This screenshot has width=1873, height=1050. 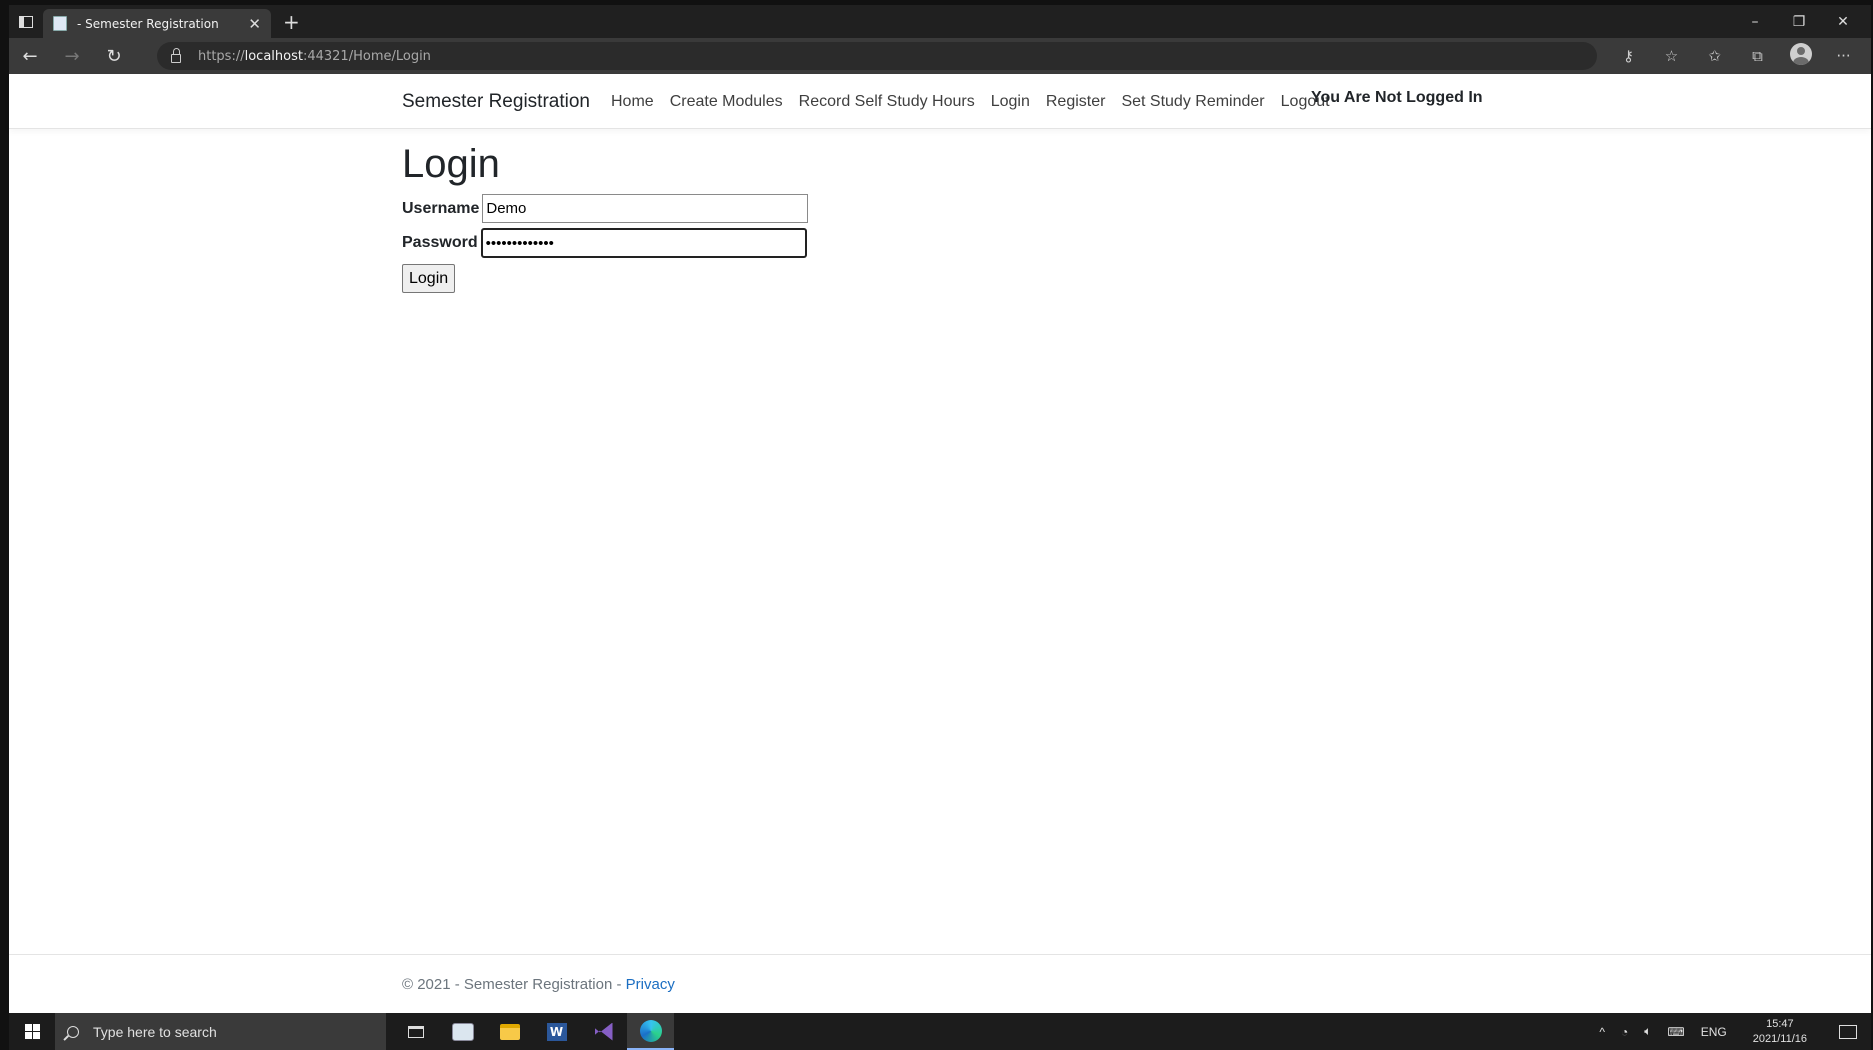 I want to click on nav-link-register: Register, so click(x=1076, y=102).